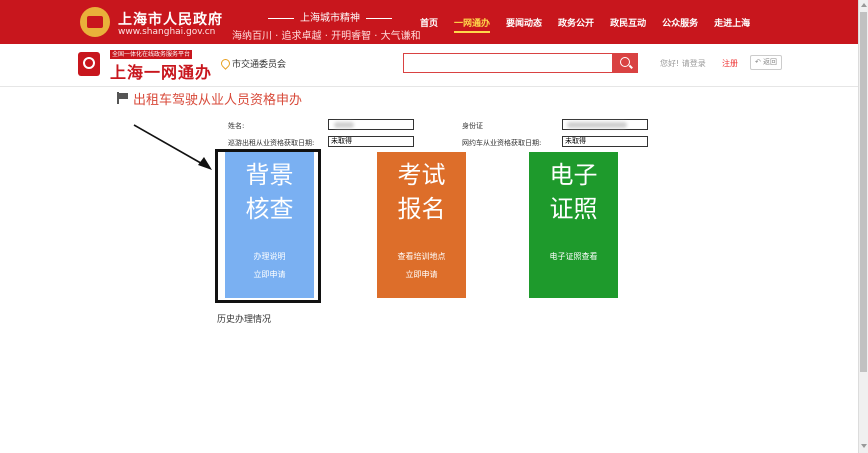 The height and width of the screenshot is (453, 868). Describe the element at coordinates (421, 274) in the screenshot. I see `tile-link-apply: 立即申请` at that location.